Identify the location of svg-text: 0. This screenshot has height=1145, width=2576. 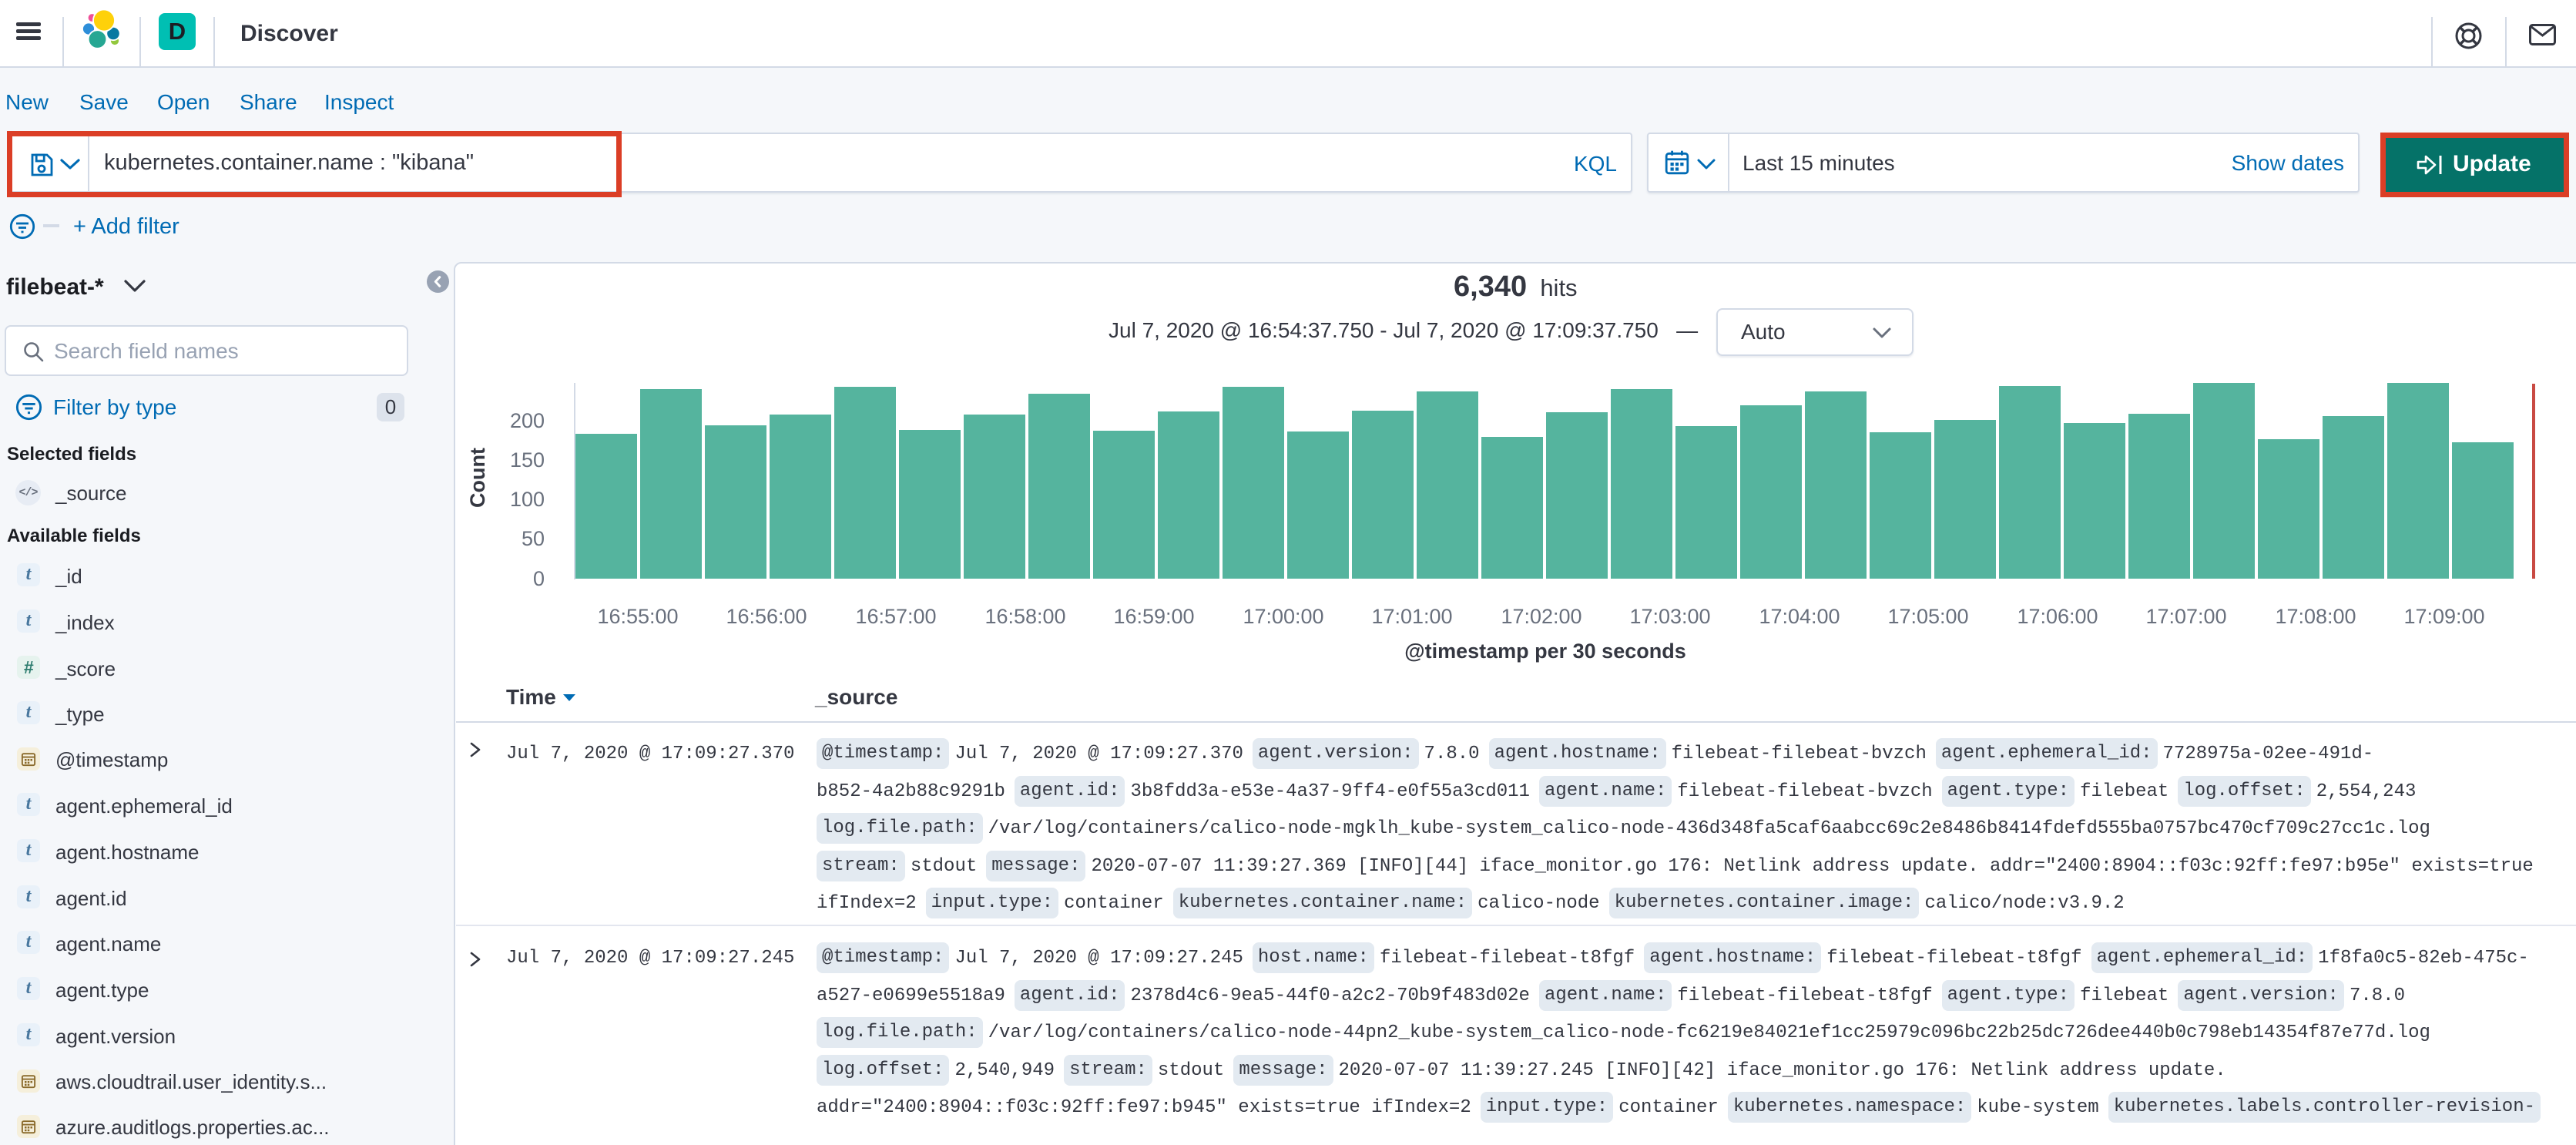
(539, 578).